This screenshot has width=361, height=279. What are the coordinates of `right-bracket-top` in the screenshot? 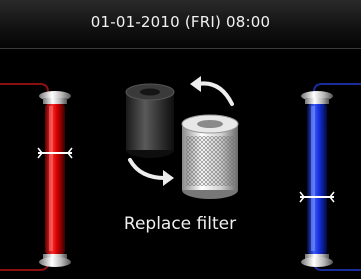 It's located at (337, 88).